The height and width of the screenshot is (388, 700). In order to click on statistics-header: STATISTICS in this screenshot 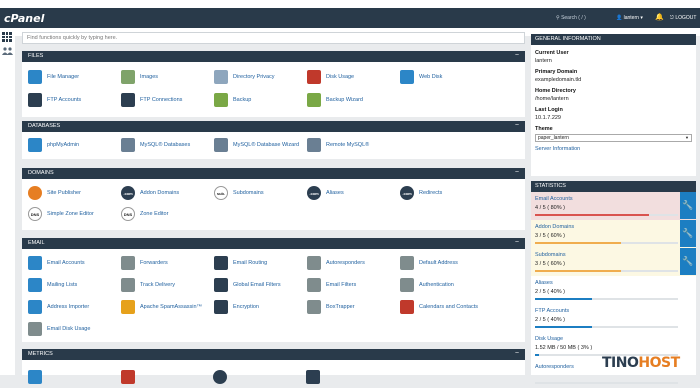, I will do `click(613, 186)`.